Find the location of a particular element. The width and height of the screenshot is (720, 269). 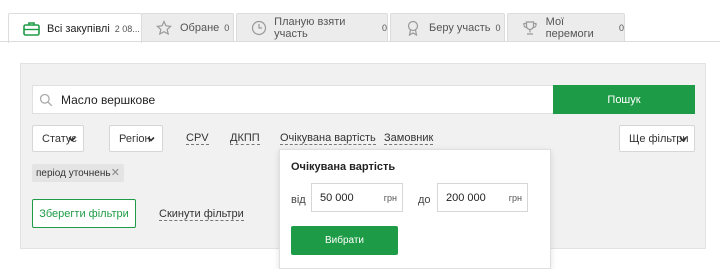

tab-participating: Беру участь 0 is located at coordinates (447, 27).